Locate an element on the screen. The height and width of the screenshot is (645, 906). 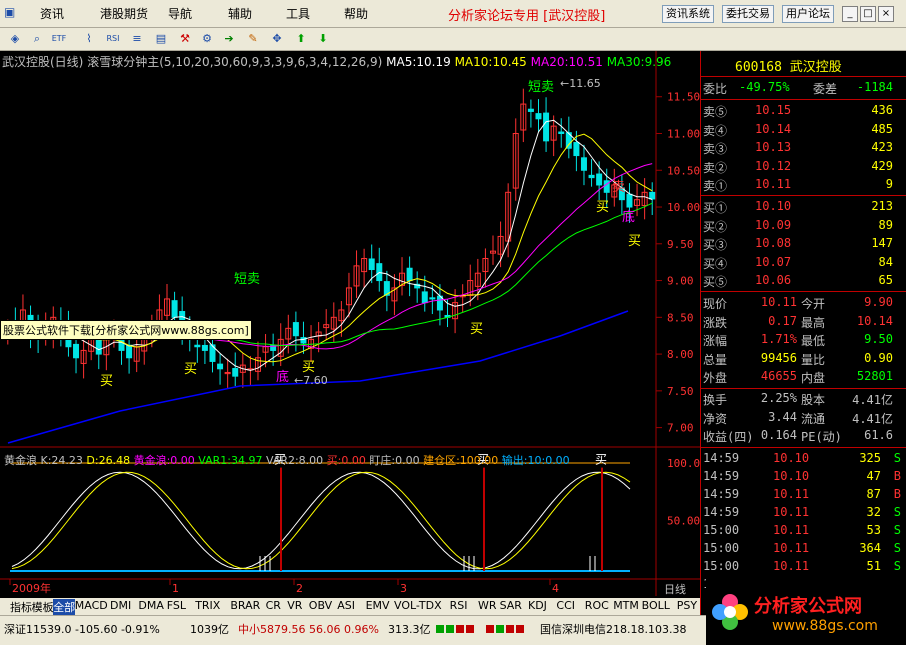
tab-roc: ROC is located at coordinates (597, 605).